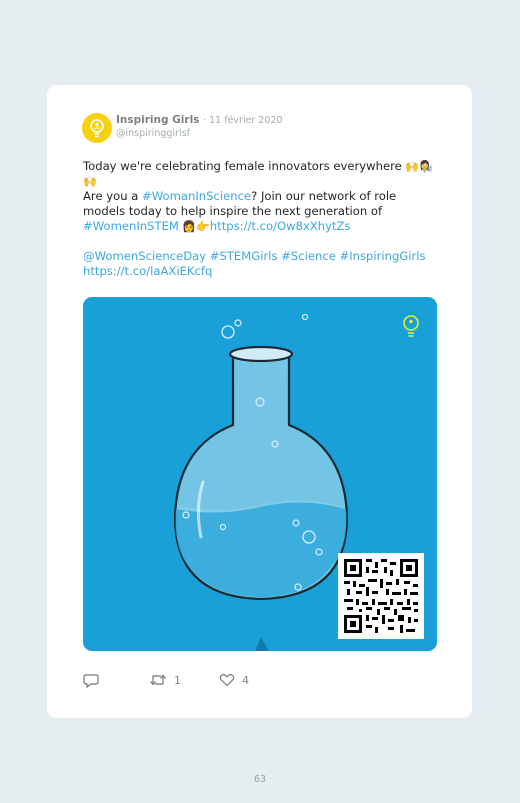 Image resolution: width=520 pixels, height=803 pixels. I want to click on tweet-line-5: #WomenInSTEM 👩👉https://t.co/Ow8xXhytZs, so click(263, 226).